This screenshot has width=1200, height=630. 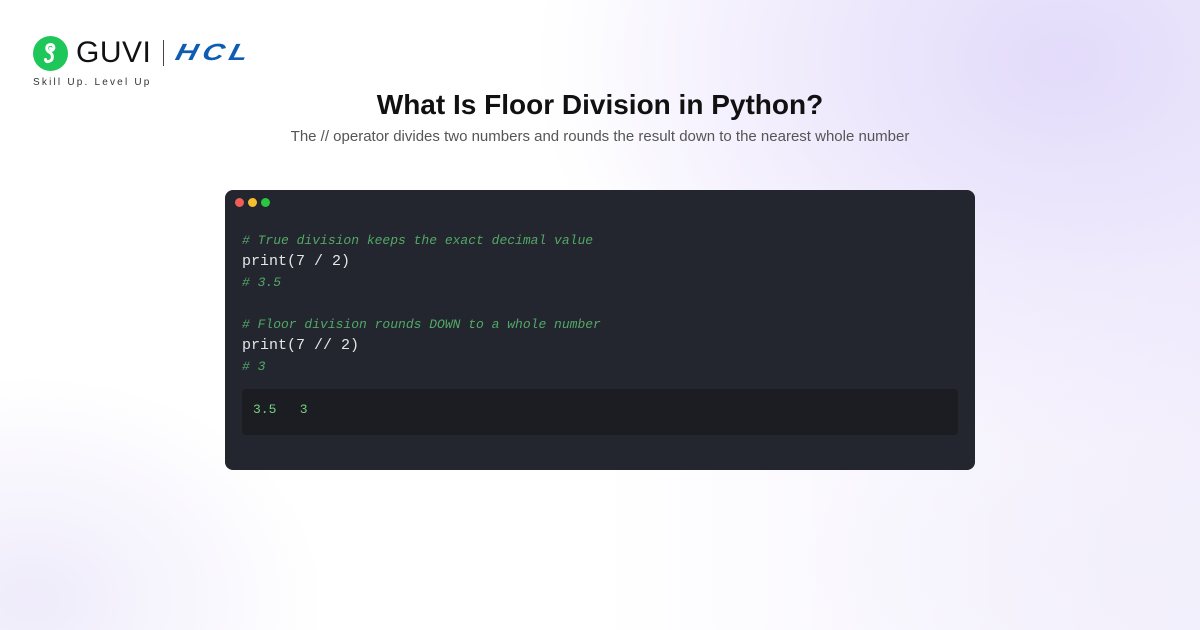 What do you see at coordinates (215, 52) in the screenshot?
I see `hcl-wordmark: HCL` at bounding box center [215, 52].